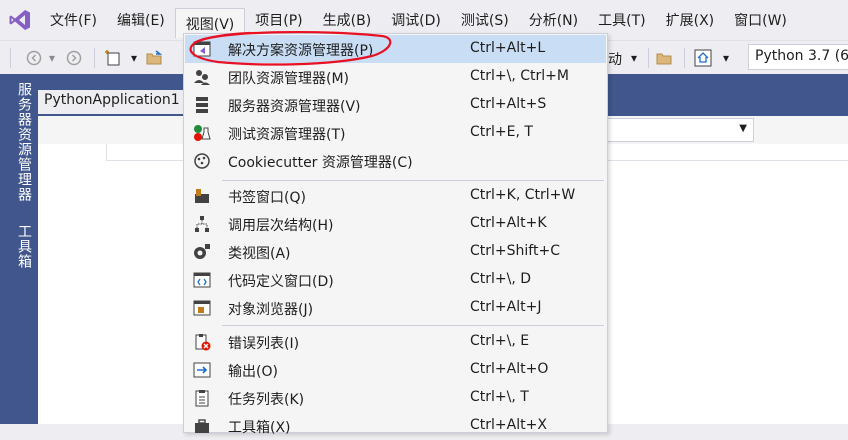 The height and width of the screenshot is (440, 848). Describe the element at coordinates (485, 20) in the screenshot. I see `menu-test: 测试(S)` at that location.